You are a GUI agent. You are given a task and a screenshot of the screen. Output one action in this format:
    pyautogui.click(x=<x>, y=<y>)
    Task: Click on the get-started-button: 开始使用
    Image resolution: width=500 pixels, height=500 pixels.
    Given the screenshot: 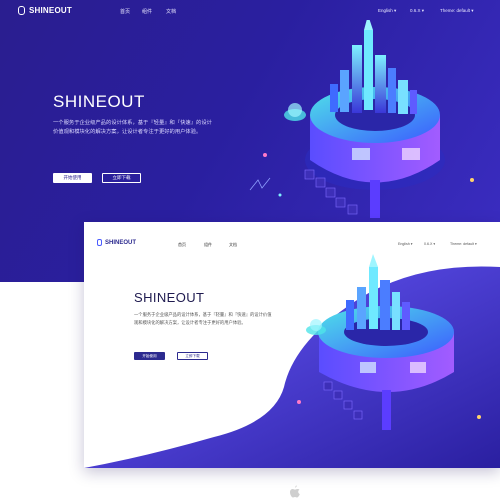 What is the action you would take?
    pyautogui.click(x=72, y=178)
    